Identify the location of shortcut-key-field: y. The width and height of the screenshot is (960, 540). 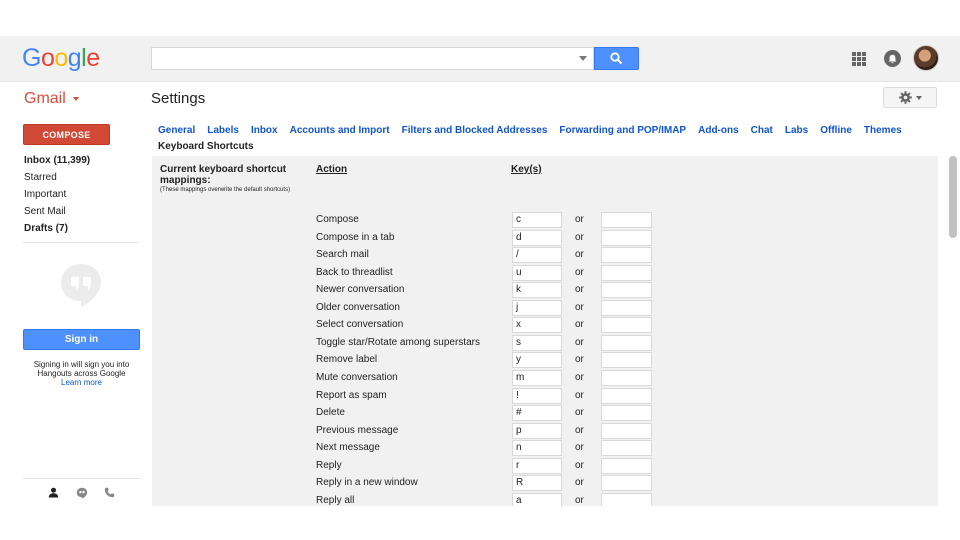
(537, 360).